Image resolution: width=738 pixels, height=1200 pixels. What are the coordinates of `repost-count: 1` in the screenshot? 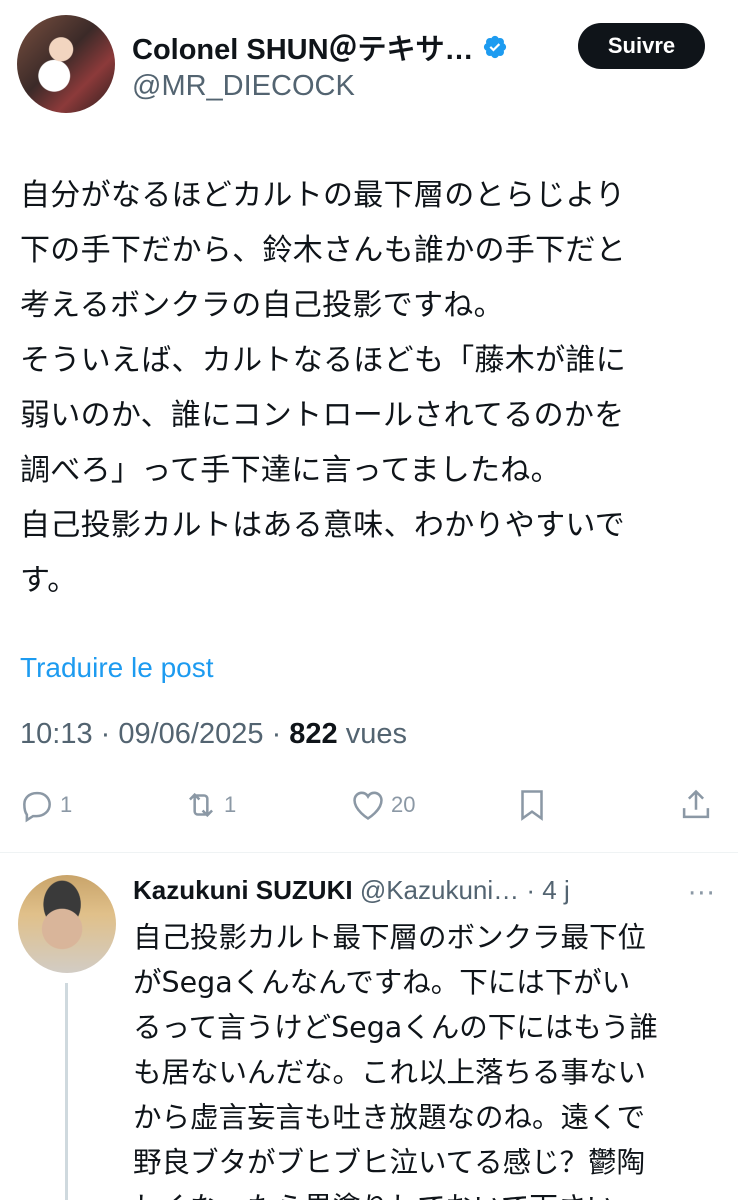 It's located at (230, 804).